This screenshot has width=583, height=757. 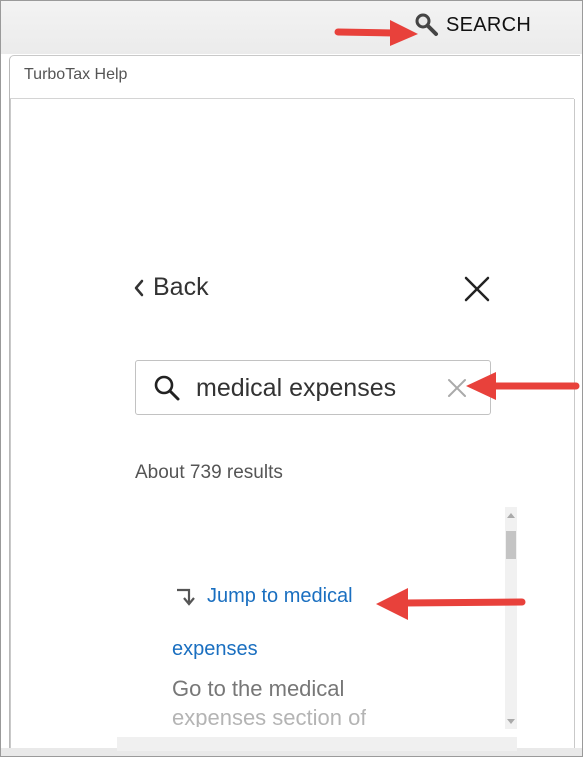 What do you see at coordinates (280, 596) in the screenshot?
I see `jump-link-line1: Jump to medical` at bounding box center [280, 596].